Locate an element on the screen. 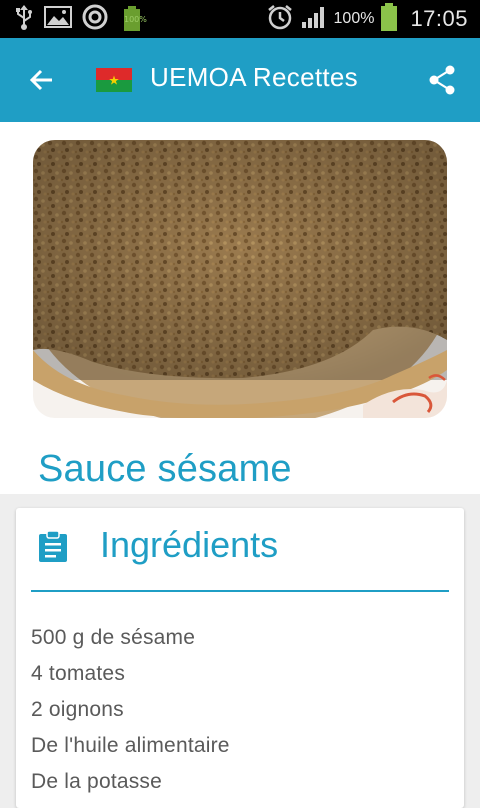 This screenshot has height=808, width=480. list-item: De la potasse is located at coordinates (97, 781).